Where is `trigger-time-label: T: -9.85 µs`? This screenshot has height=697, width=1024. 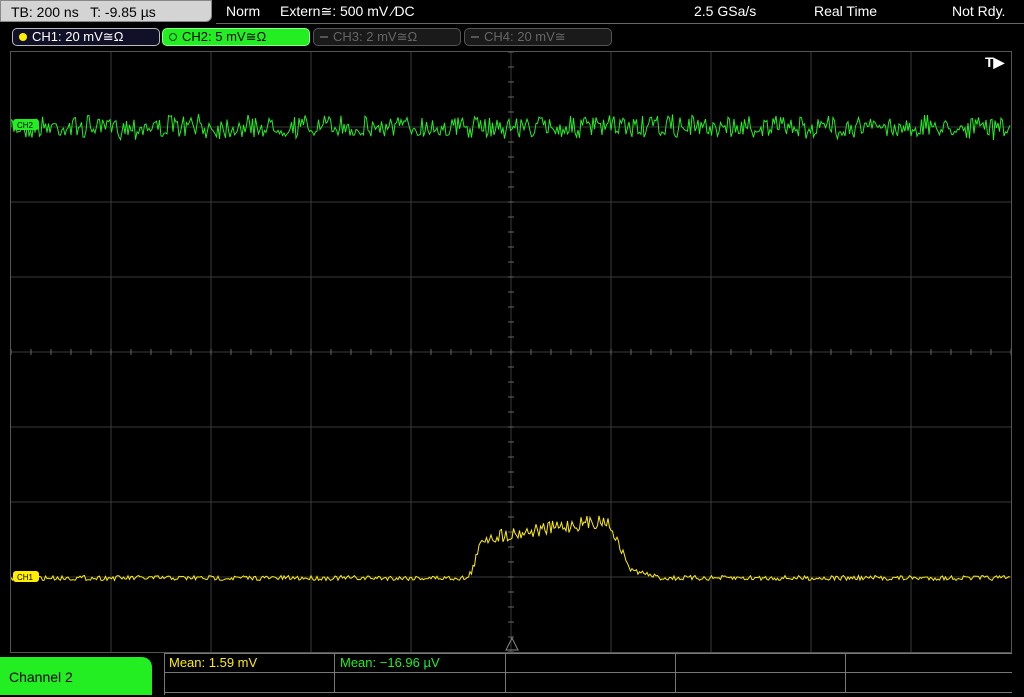 trigger-time-label: T: -9.85 µs is located at coordinates (123, 12).